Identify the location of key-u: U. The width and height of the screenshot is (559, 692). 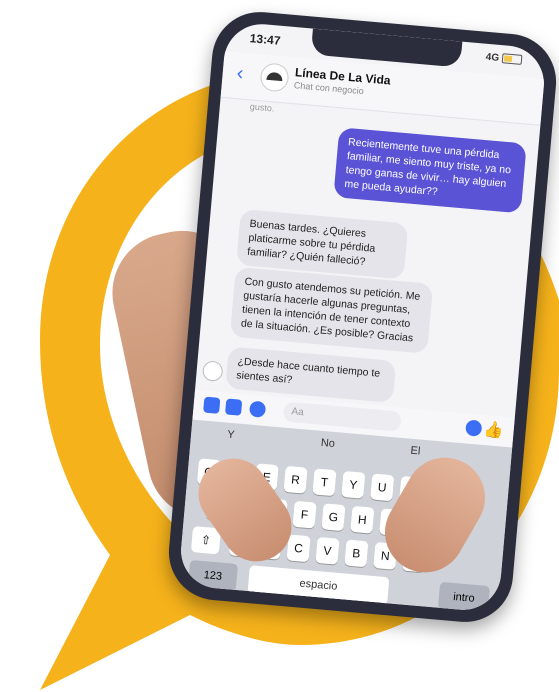
(382, 487).